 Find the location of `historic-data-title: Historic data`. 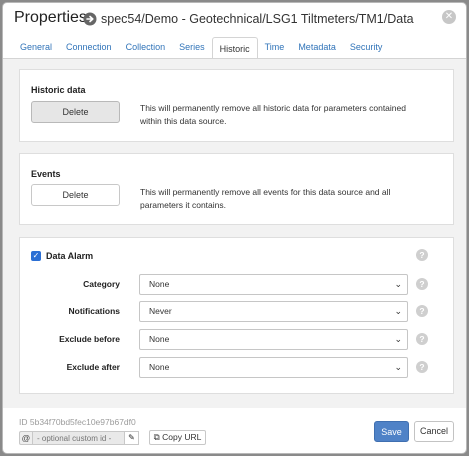

historic-data-title: Historic data is located at coordinates (58, 90).